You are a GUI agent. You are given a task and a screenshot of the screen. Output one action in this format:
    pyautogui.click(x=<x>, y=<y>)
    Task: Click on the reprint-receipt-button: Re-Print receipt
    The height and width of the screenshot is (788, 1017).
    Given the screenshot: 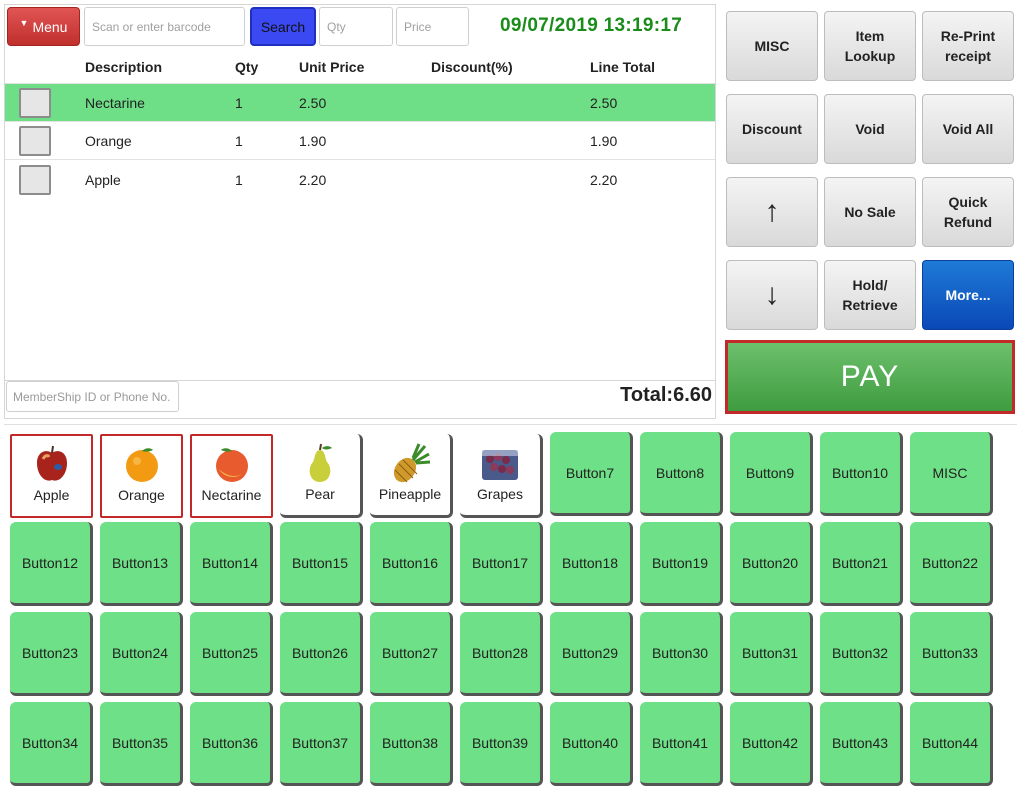 What is the action you would take?
    pyautogui.click(x=968, y=46)
    